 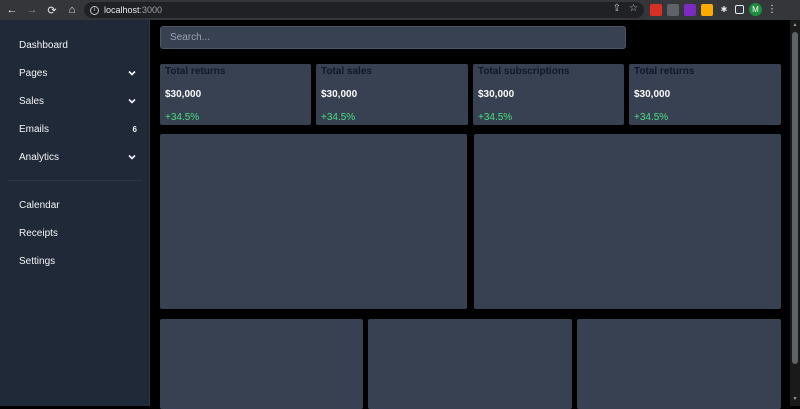 I want to click on sidebar-item-label: Settings, so click(x=37, y=261).